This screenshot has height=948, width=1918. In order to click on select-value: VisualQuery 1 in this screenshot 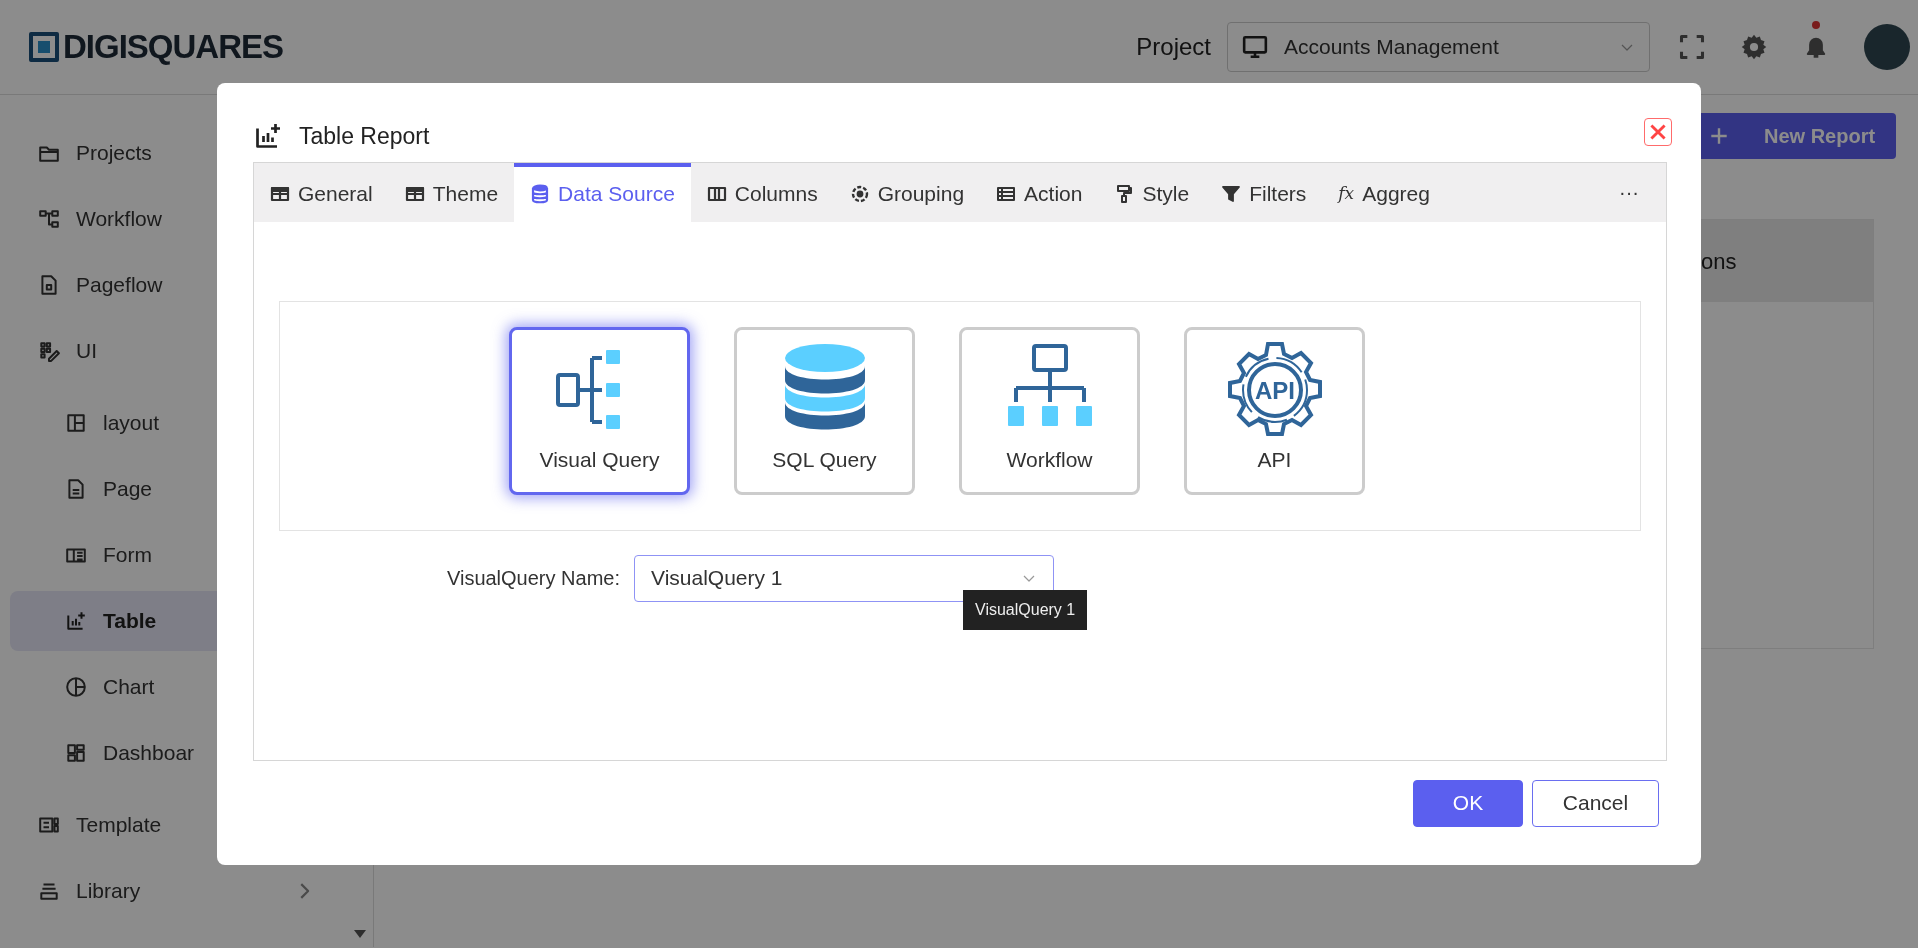, I will do `click(717, 578)`.